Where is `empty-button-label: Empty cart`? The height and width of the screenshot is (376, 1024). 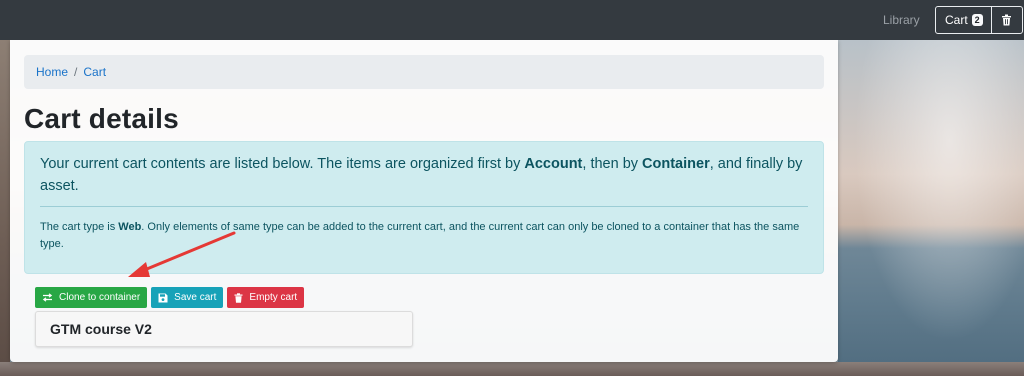 empty-button-label: Empty cart is located at coordinates (273, 297).